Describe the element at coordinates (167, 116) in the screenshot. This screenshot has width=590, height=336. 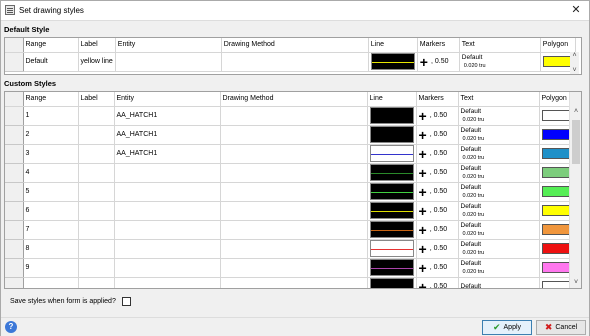
I see `entity-cell: AA_HATCH1` at that location.